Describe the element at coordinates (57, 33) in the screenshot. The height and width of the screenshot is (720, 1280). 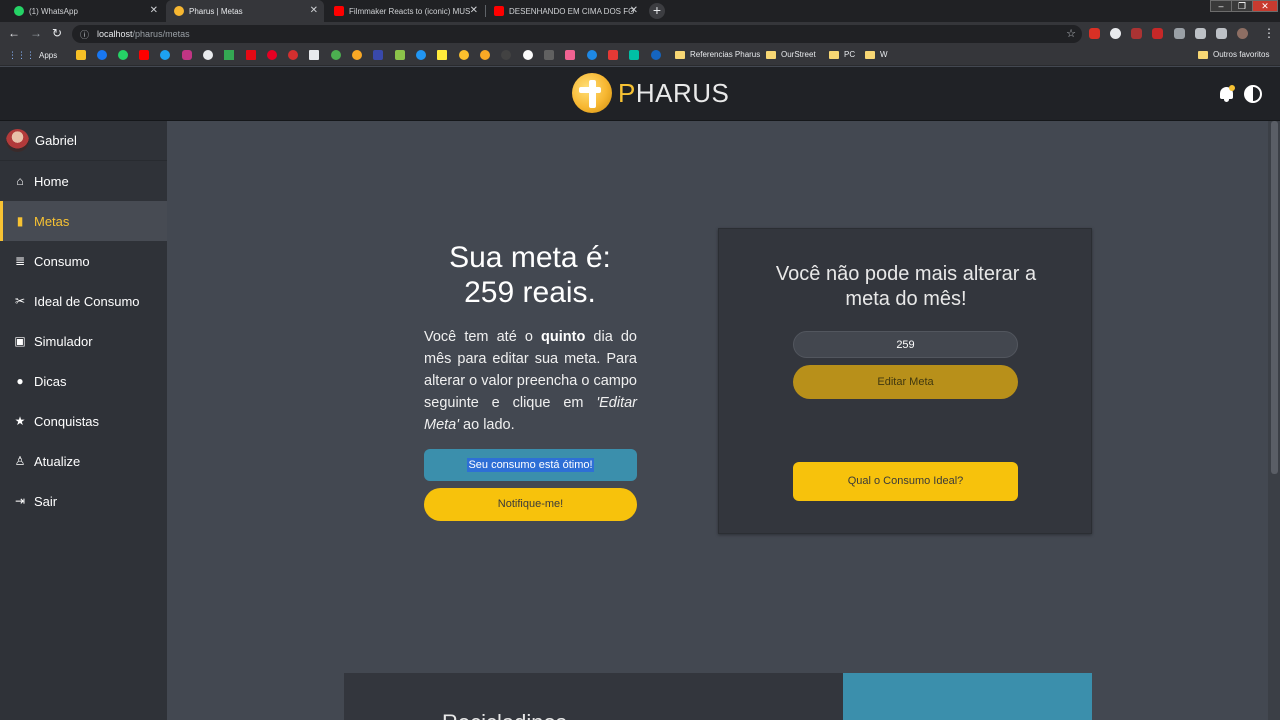
I see `reload-icon: ↻` at that location.